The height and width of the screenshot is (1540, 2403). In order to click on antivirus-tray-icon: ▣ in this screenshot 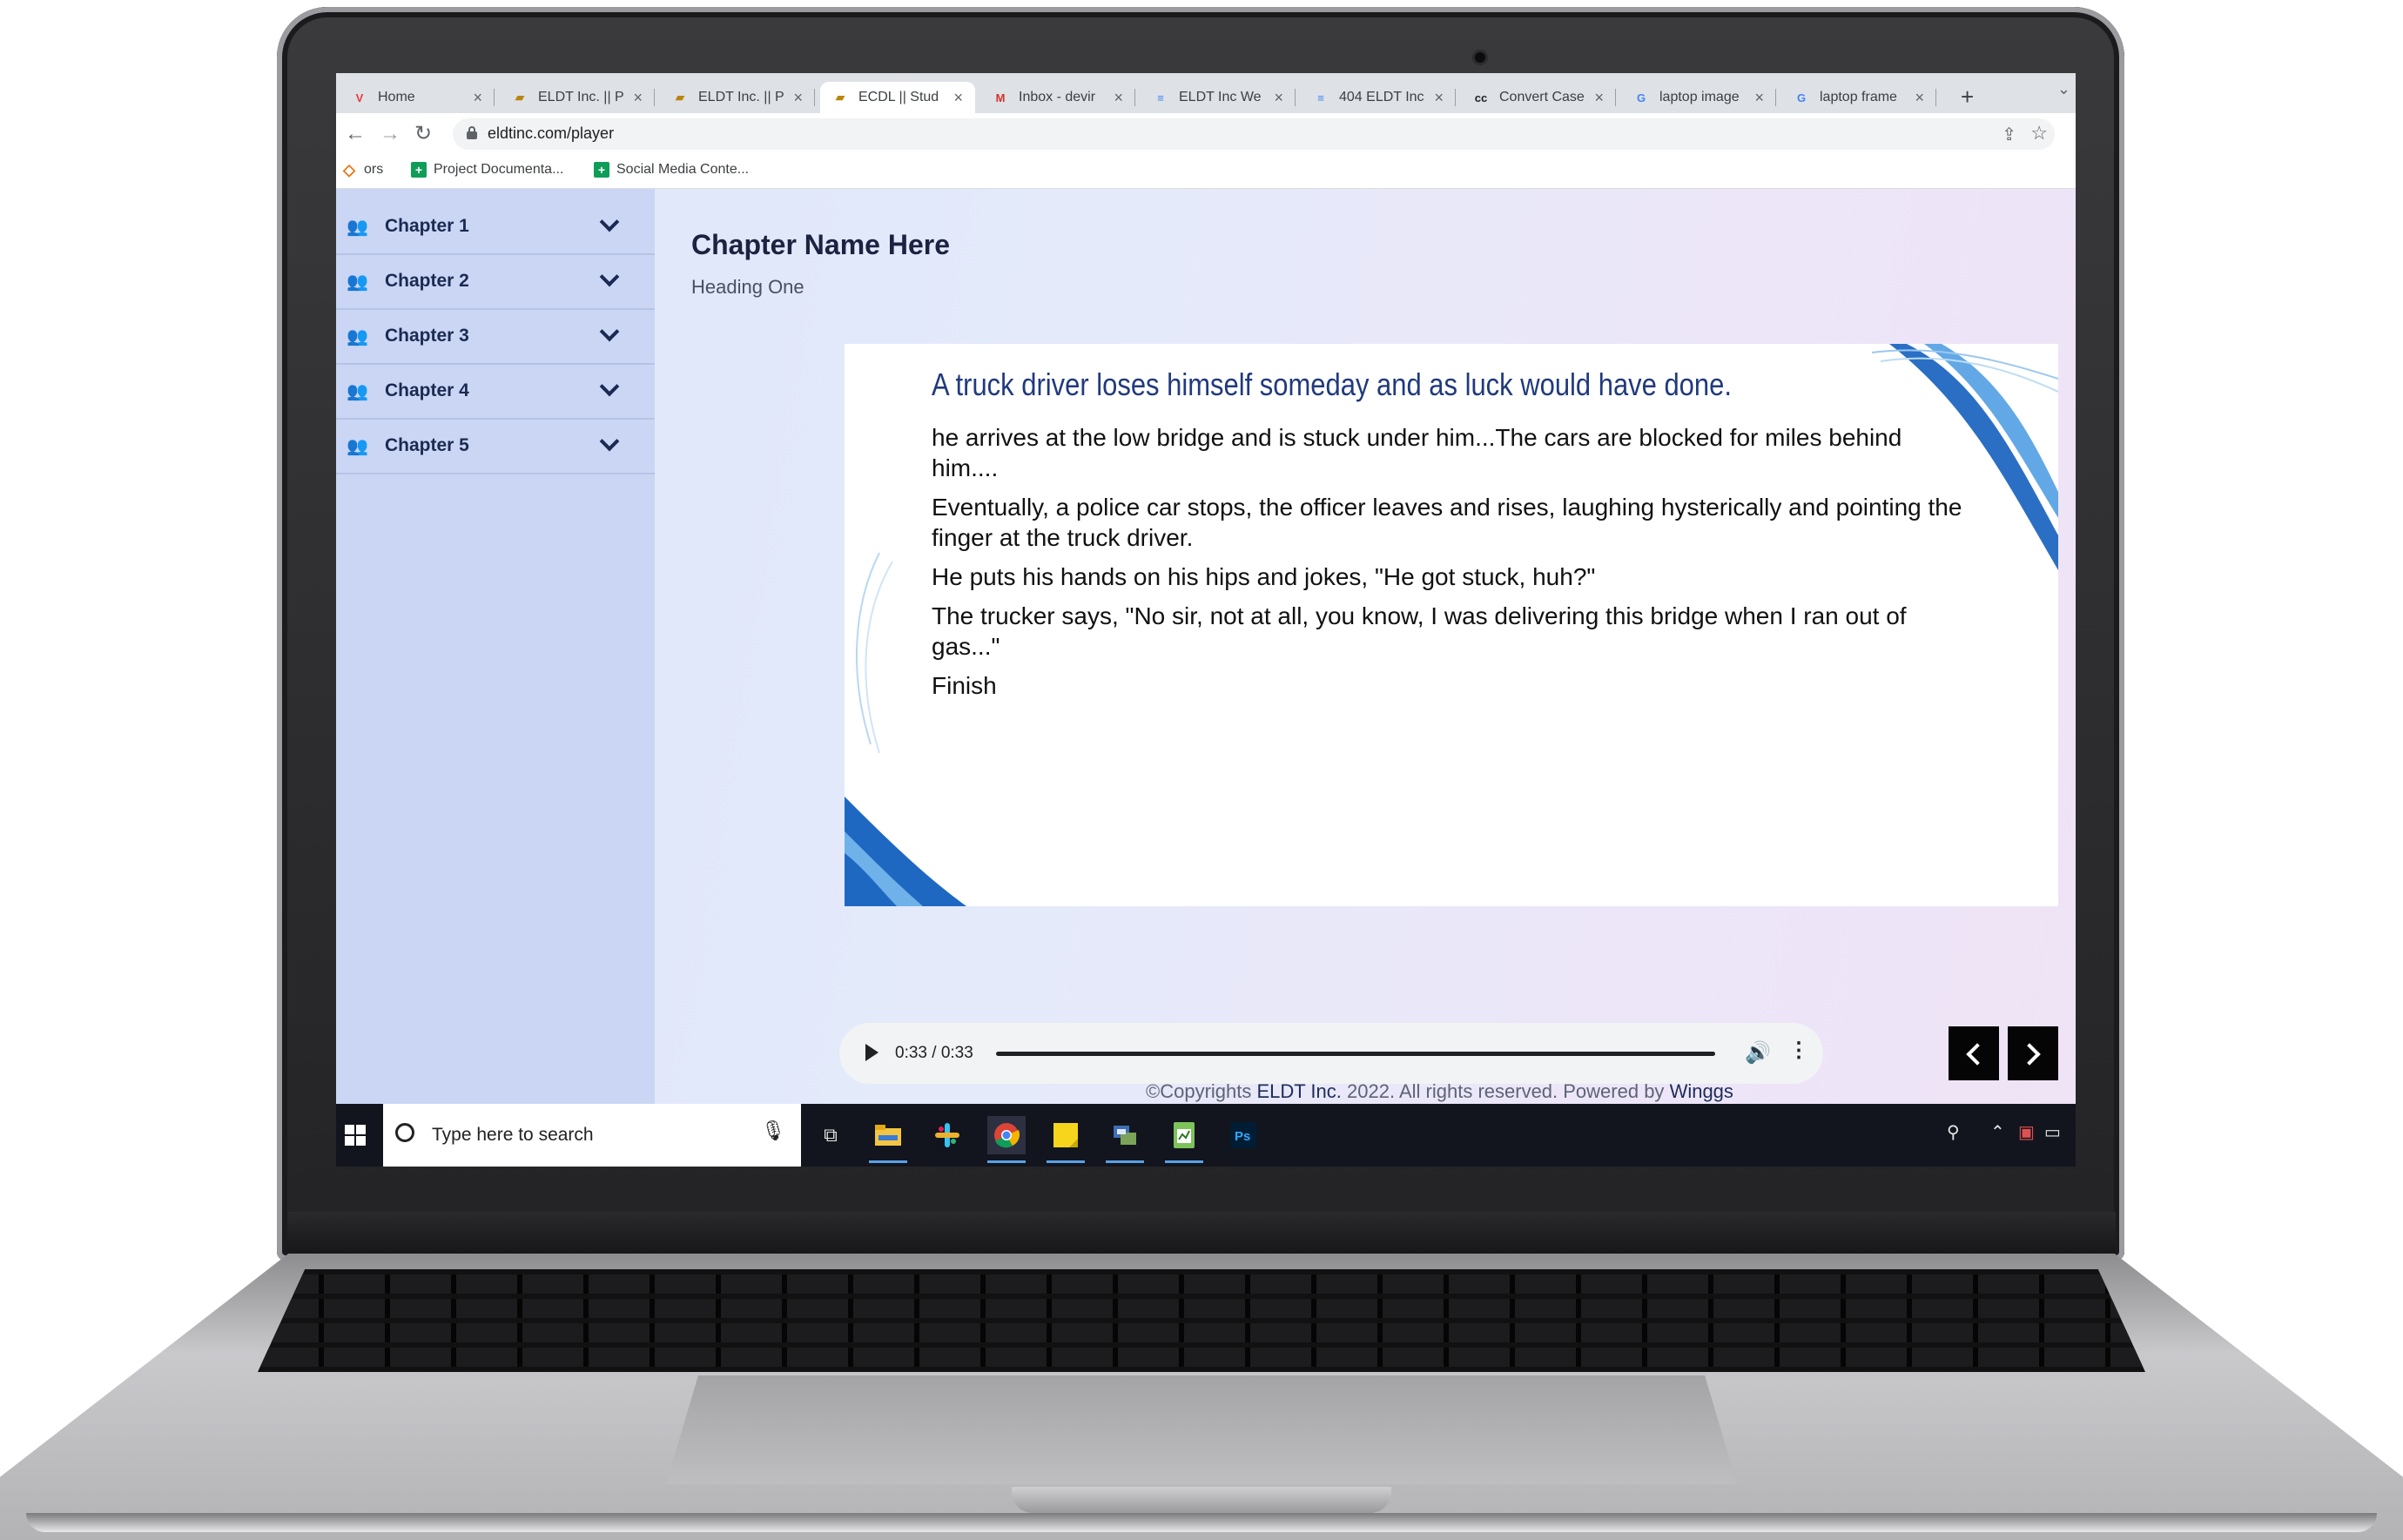, I will do `click(2026, 1132)`.